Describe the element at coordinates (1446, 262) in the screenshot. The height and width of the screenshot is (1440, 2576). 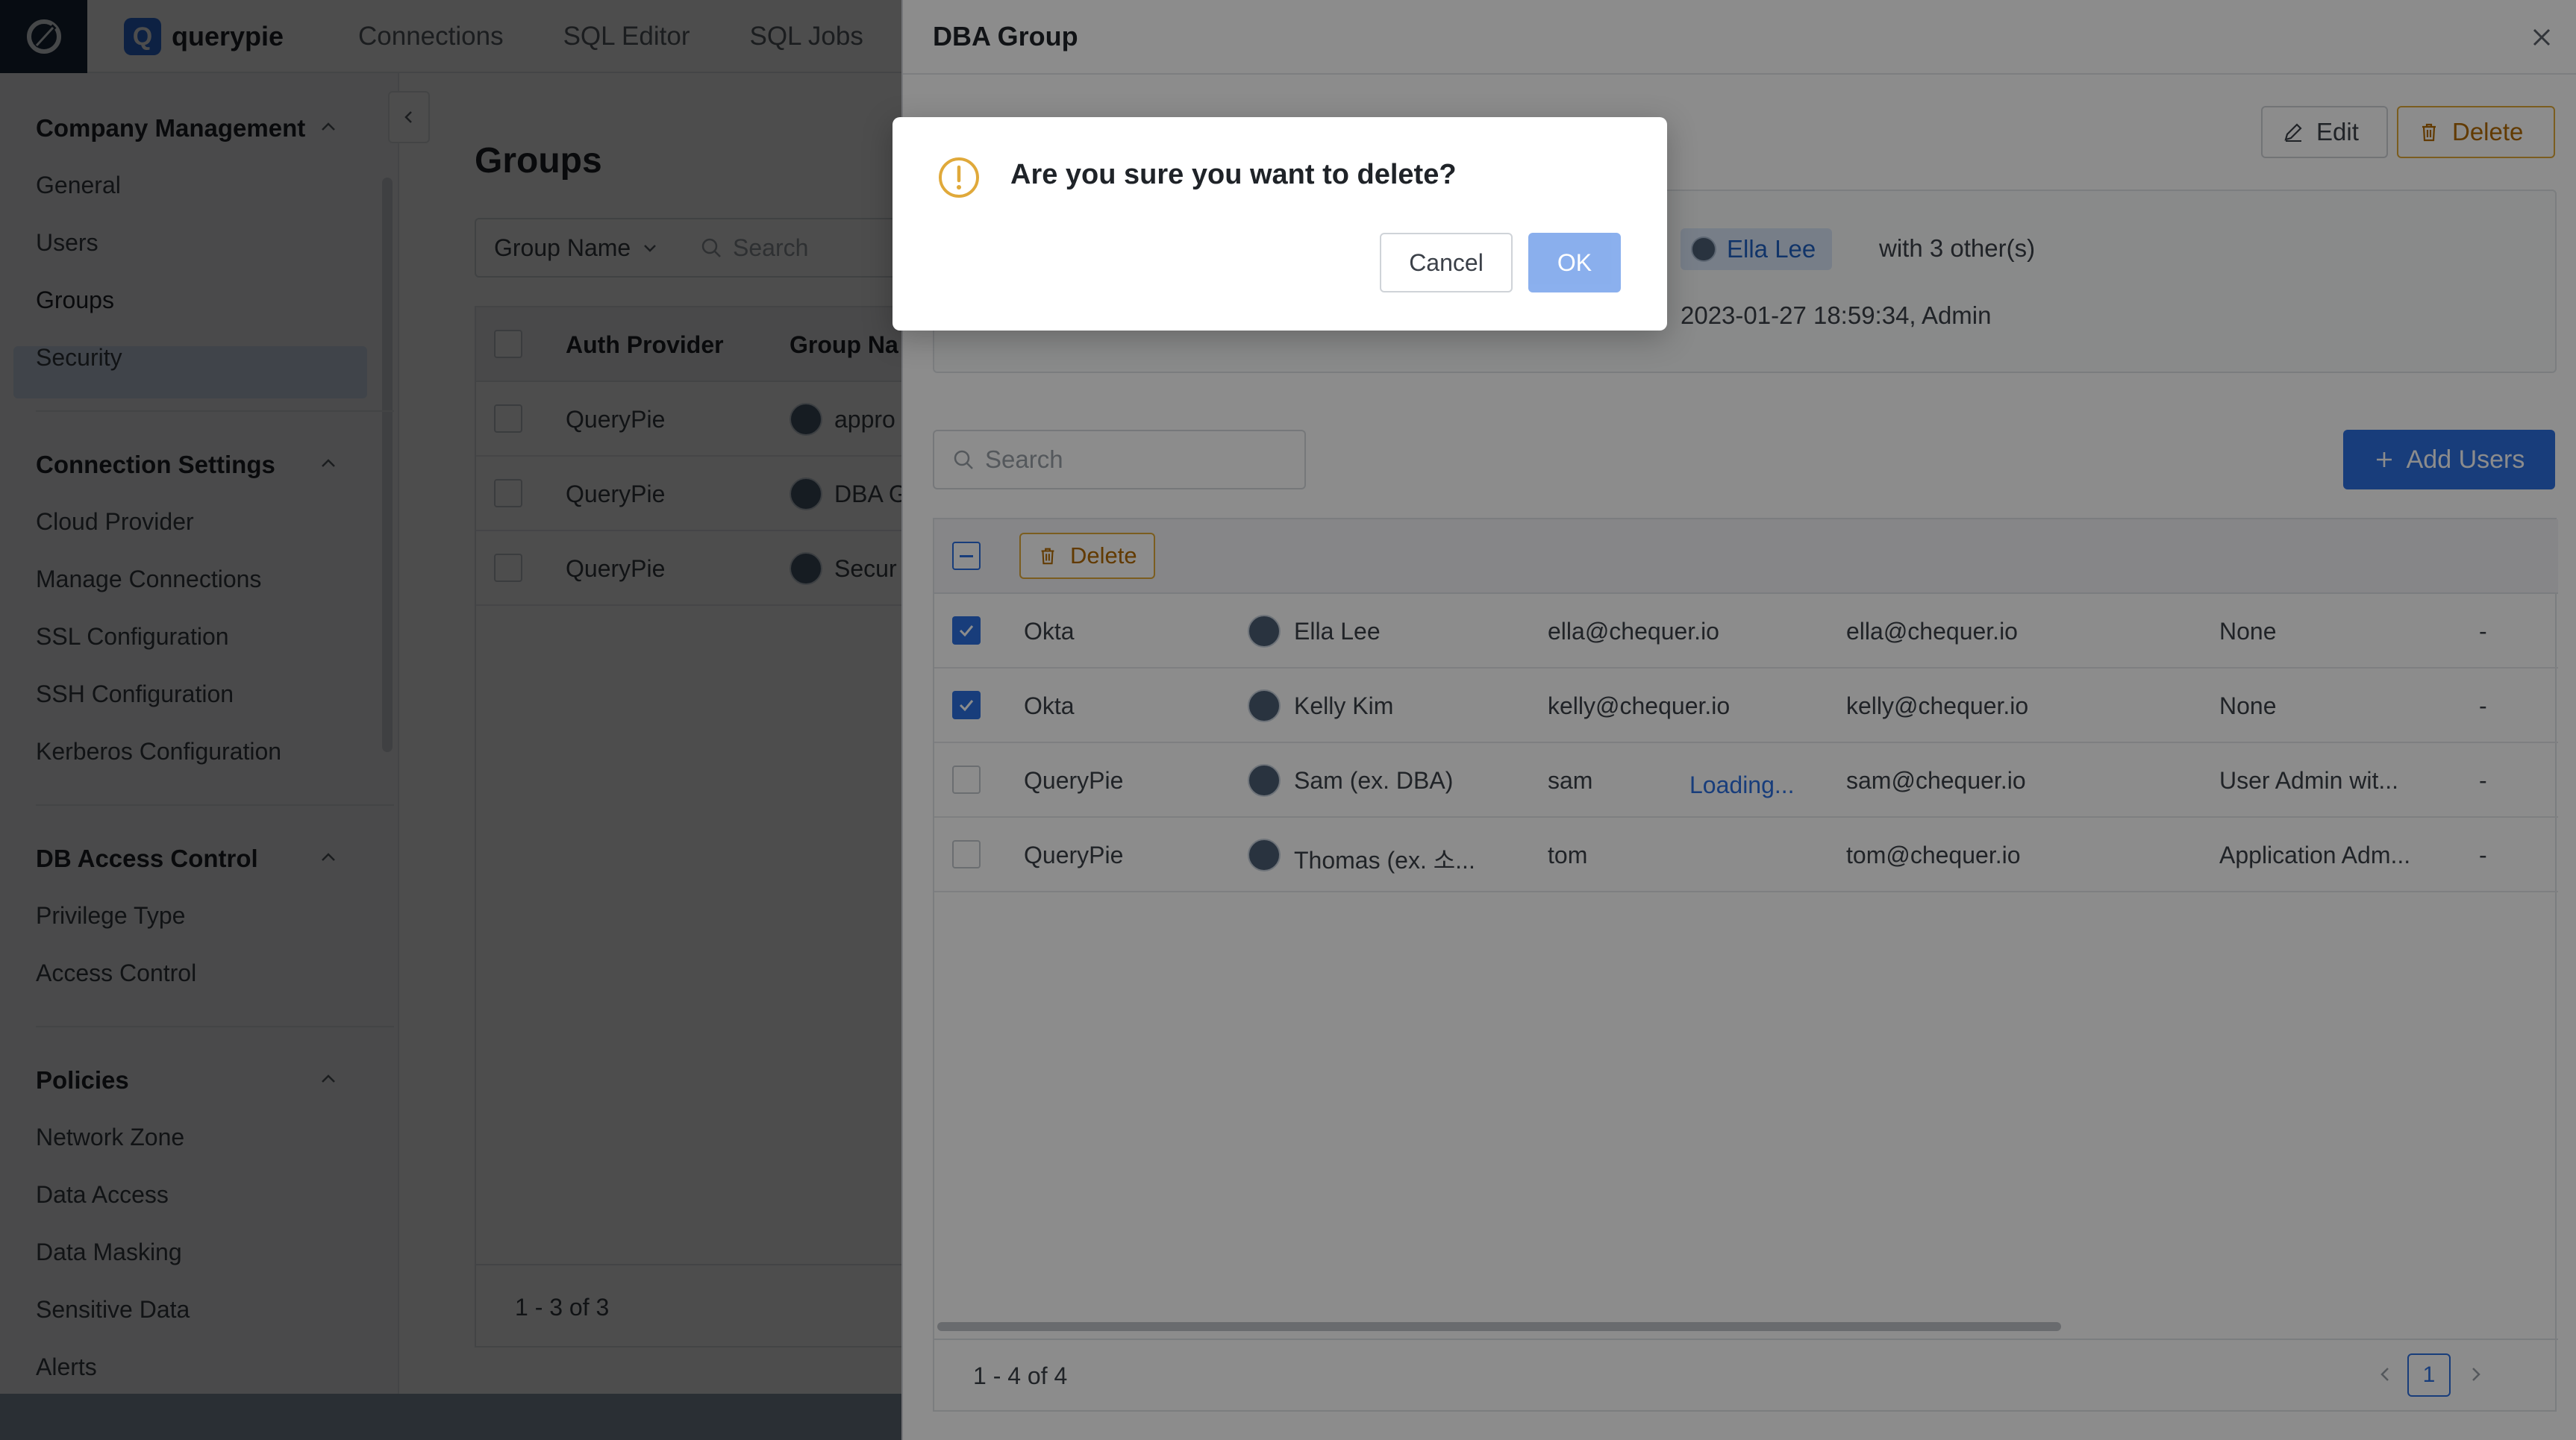
I see `cancel-button: Cancel` at that location.